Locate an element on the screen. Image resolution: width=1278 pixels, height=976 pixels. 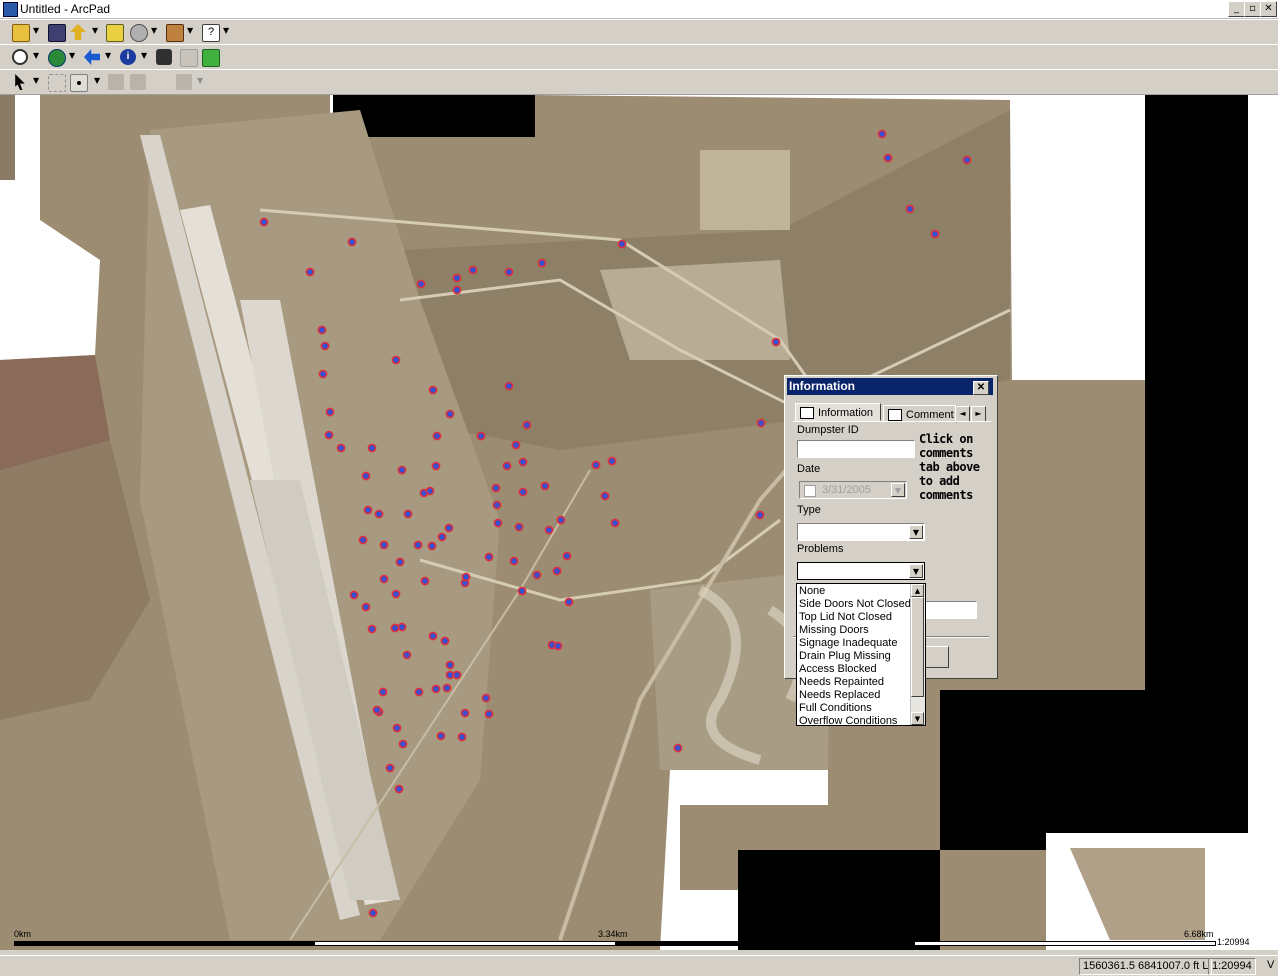
problems-option: Needs Replaced is located at coordinates (839, 695).